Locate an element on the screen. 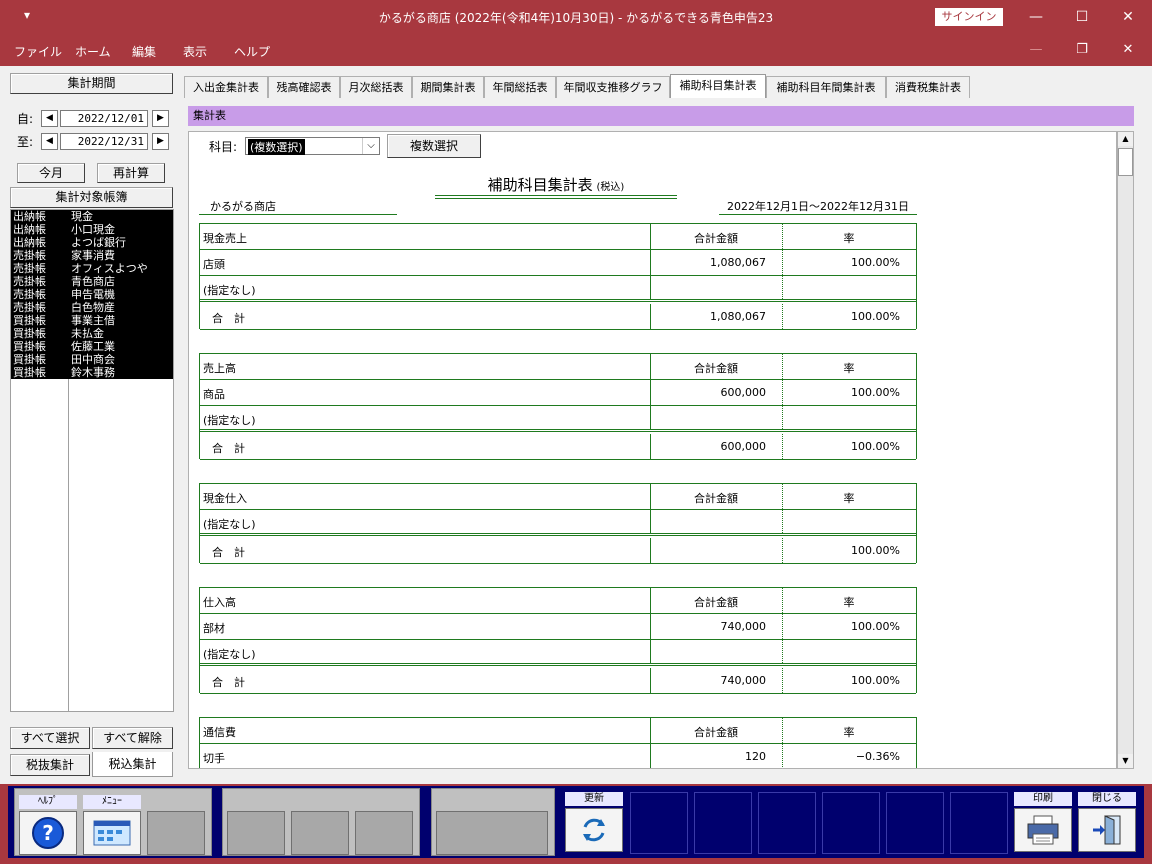  ledger-item: 買掛帳 事業主借 is located at coordinates (92, 320).